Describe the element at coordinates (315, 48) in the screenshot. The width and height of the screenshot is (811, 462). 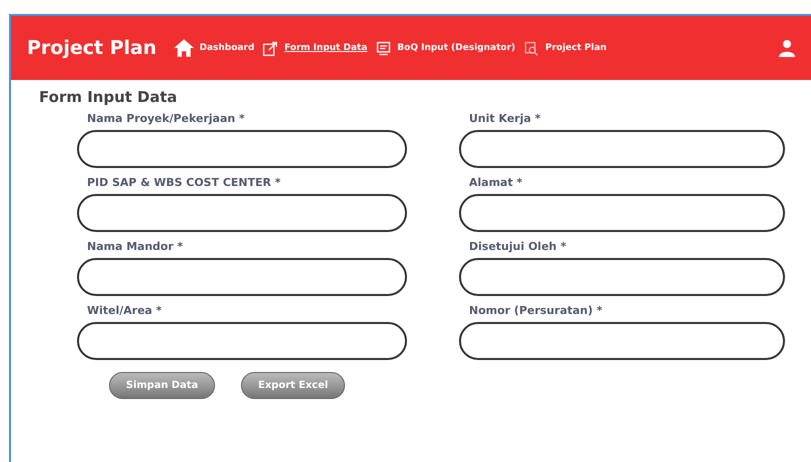
I see `nav-link: Form Input Data` at that location.